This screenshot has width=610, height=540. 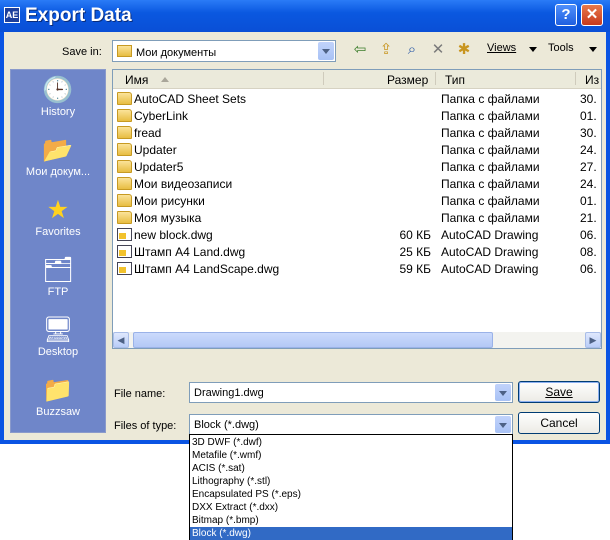 What do you see at coordinates (351, 424) in the screenshot?
I see `file-type-dropdown: Block (*.dwg)` at bounding box center [351, 424].